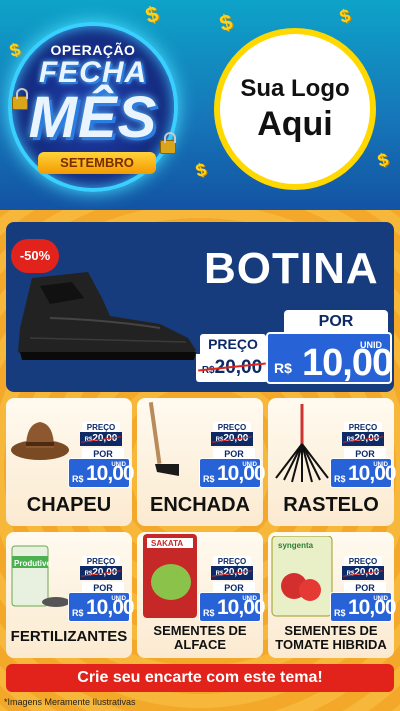  Describe the element at coordinates (93, 117) in the screenshot. I see `campaign-line2: MÊS` at that location.